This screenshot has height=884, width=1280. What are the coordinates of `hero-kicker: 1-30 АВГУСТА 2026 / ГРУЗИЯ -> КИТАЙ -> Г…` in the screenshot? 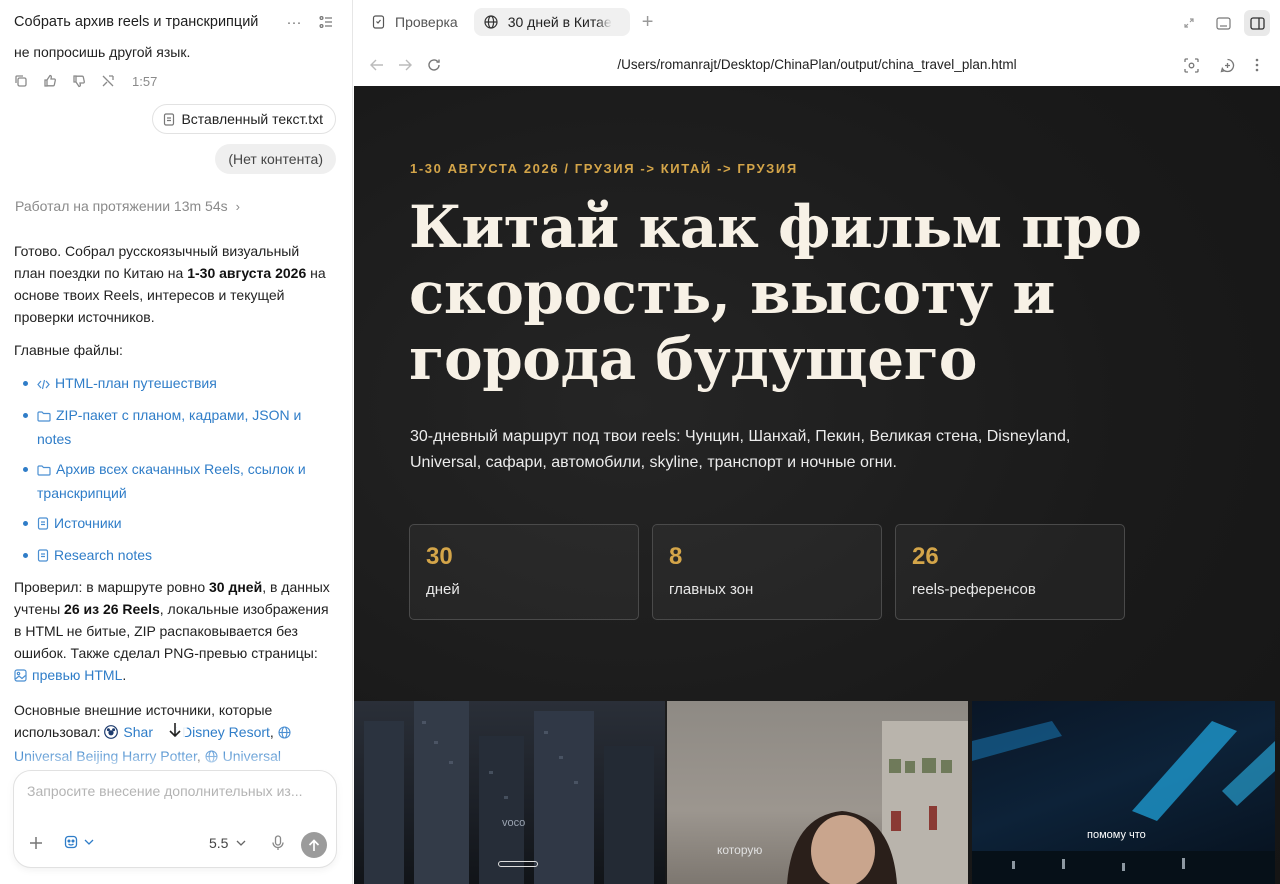 It's located at (604, 168).